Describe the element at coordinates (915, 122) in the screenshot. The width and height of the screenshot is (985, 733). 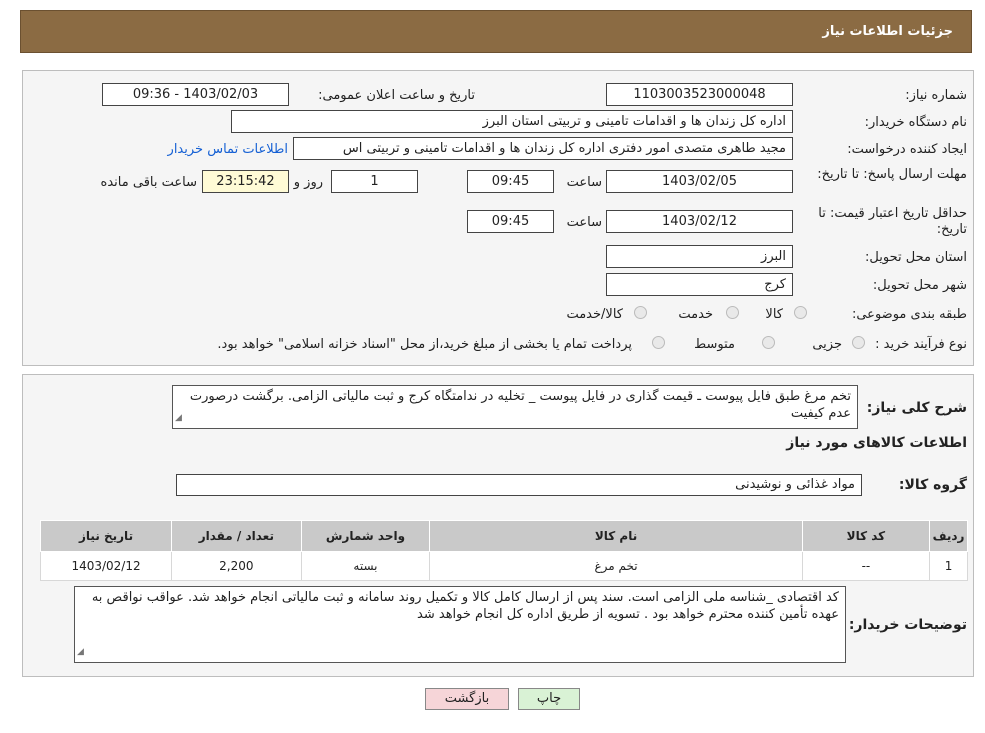
I see `buyer-org-label: نام دستگاه خریدار:` at that location.